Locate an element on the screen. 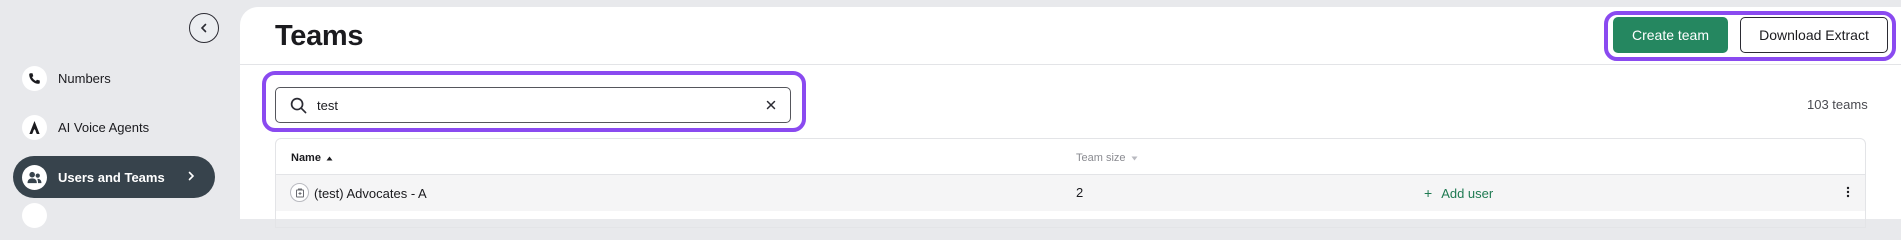  nav-icon is located at coordinates (34, 215).